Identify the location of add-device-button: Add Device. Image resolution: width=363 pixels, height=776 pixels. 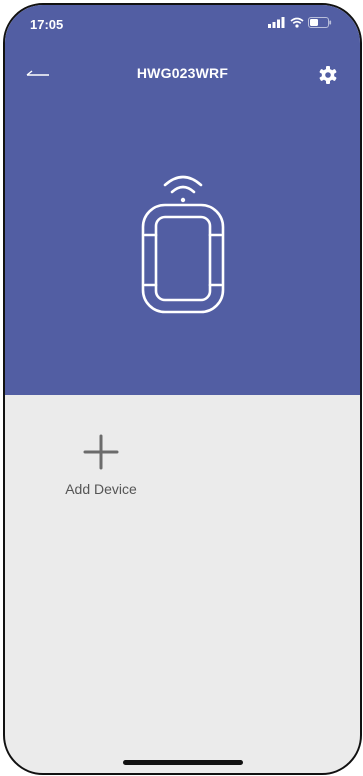
(101, 468).